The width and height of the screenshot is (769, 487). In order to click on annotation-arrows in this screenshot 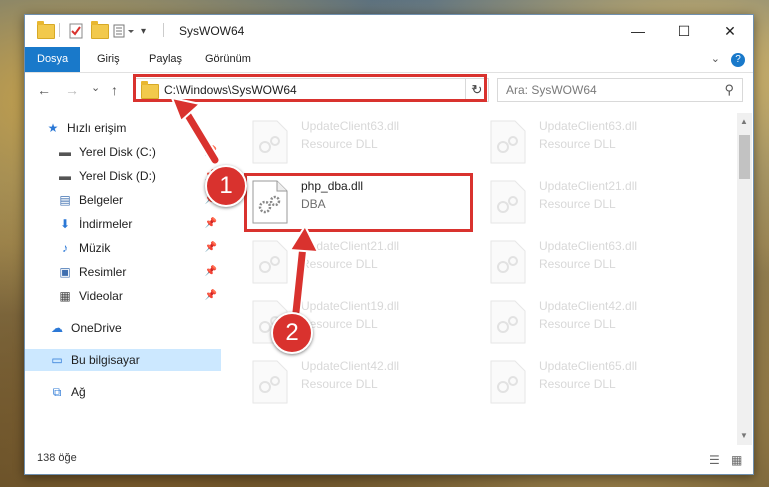, I will do `click(245, 207)`.